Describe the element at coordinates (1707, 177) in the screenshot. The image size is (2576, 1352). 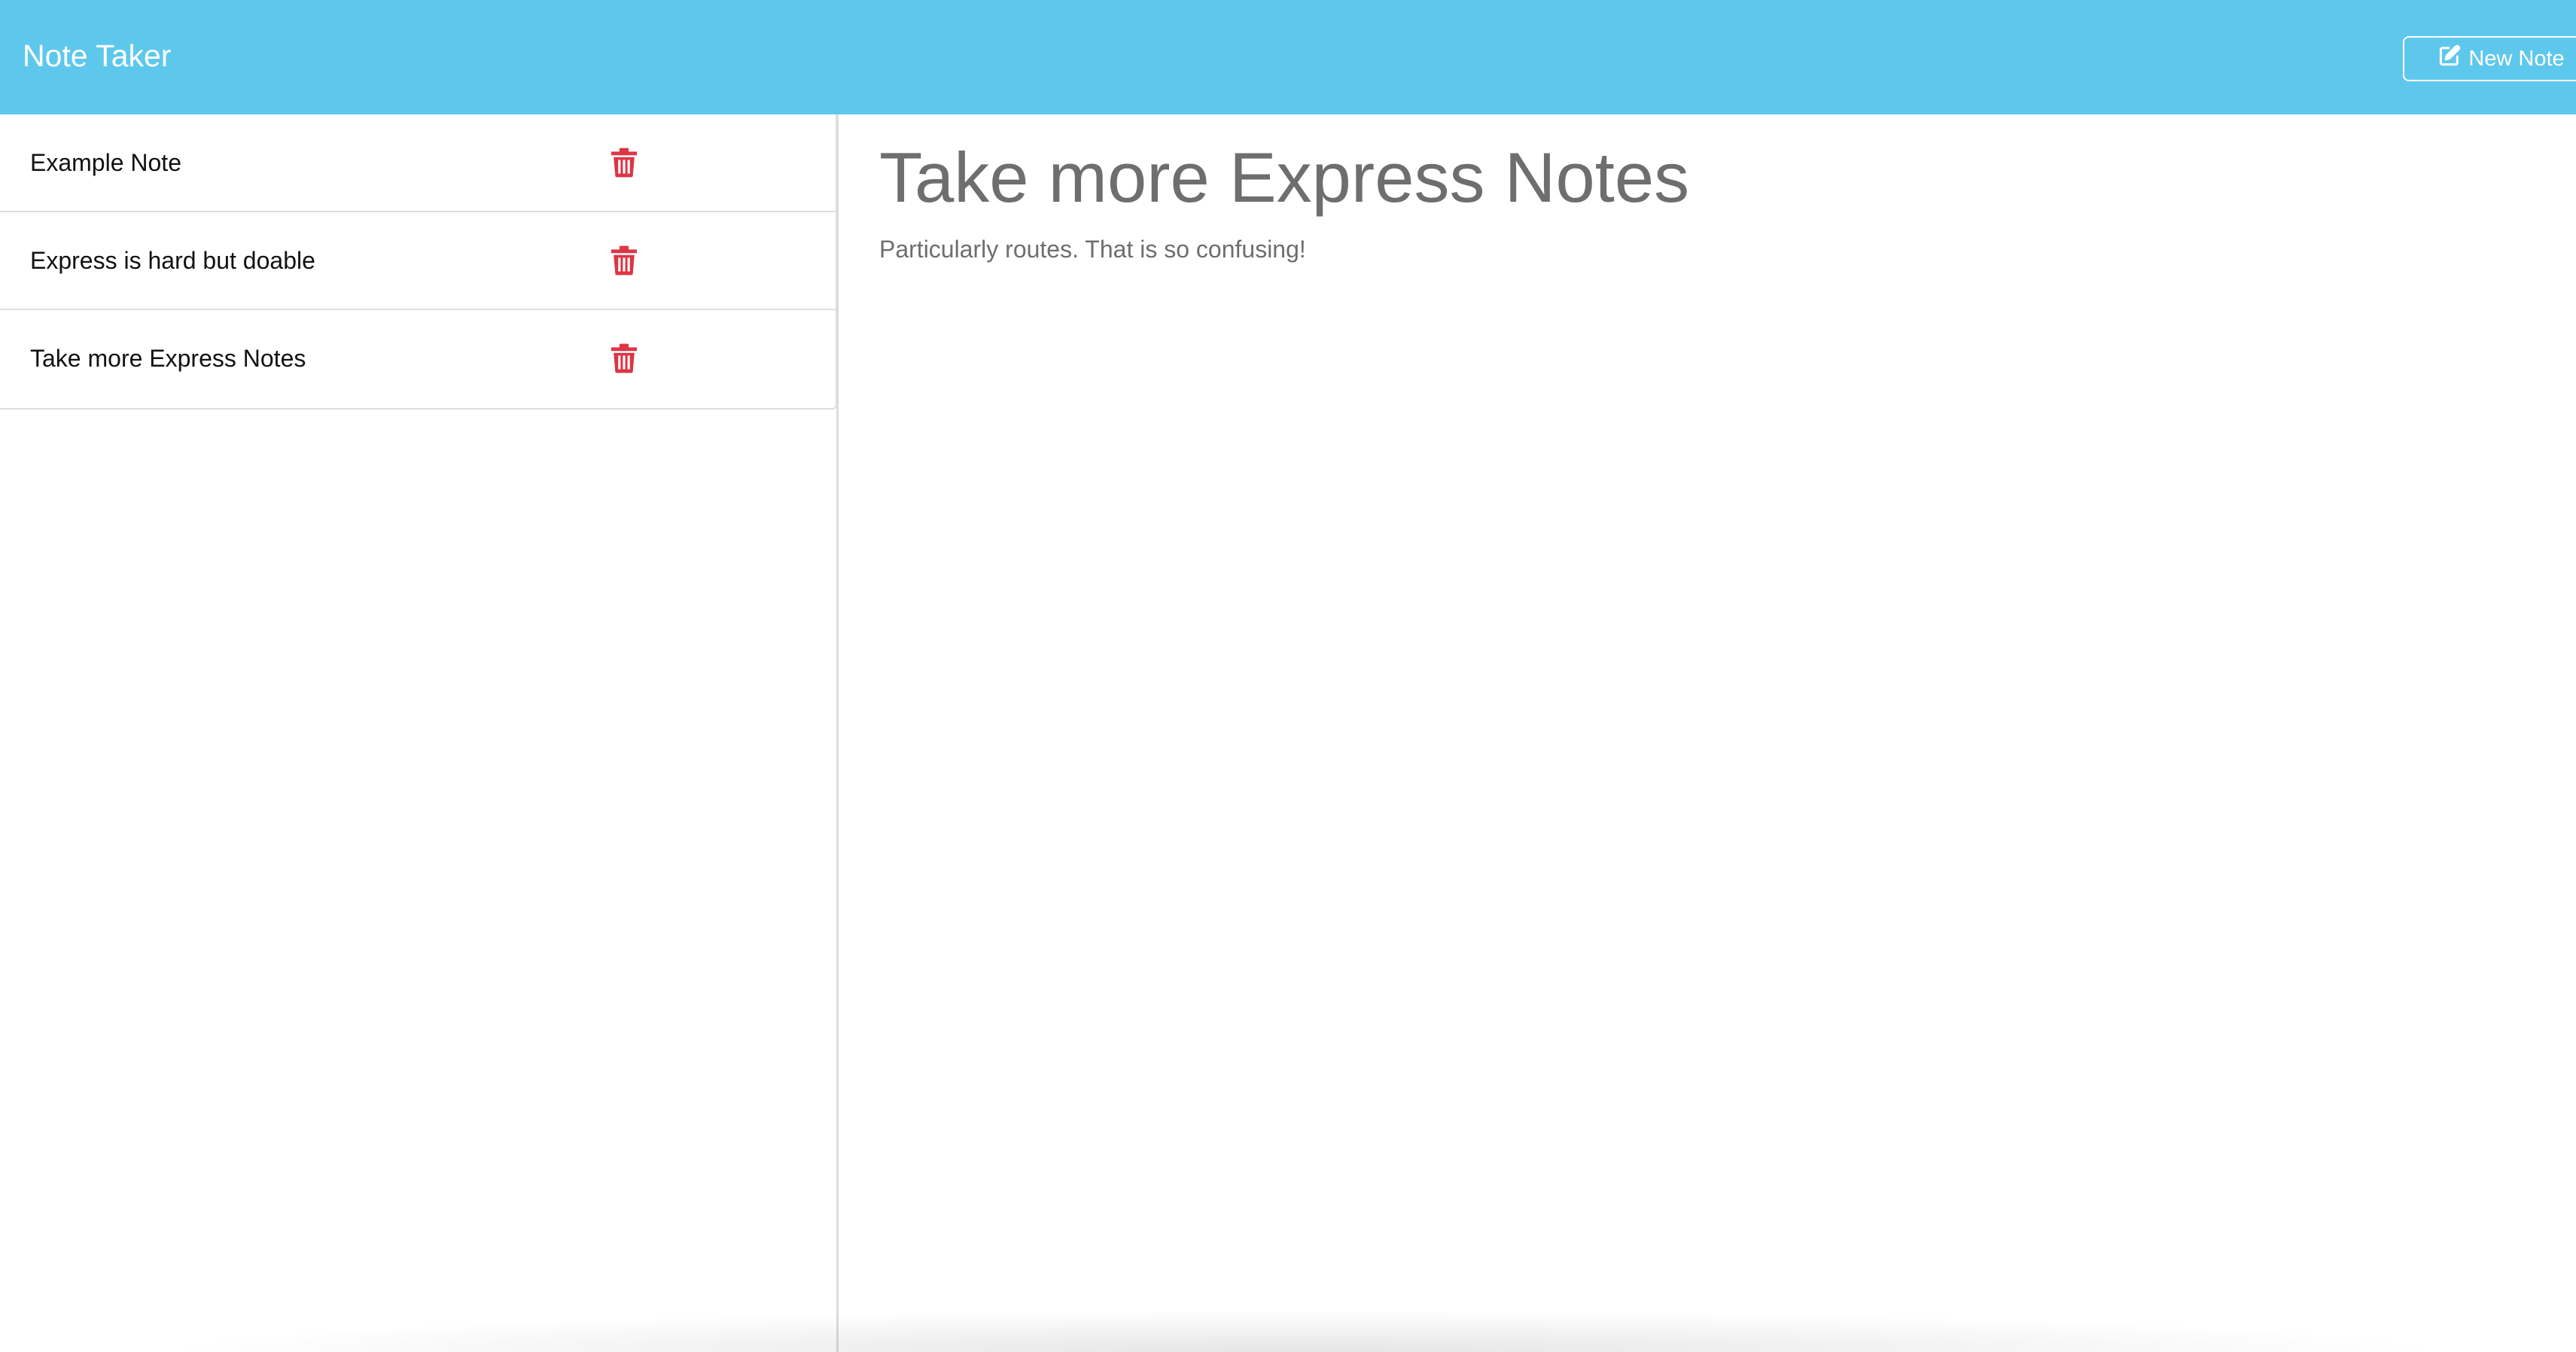
I see `note-title-input: Take more Express Notes` at that location.